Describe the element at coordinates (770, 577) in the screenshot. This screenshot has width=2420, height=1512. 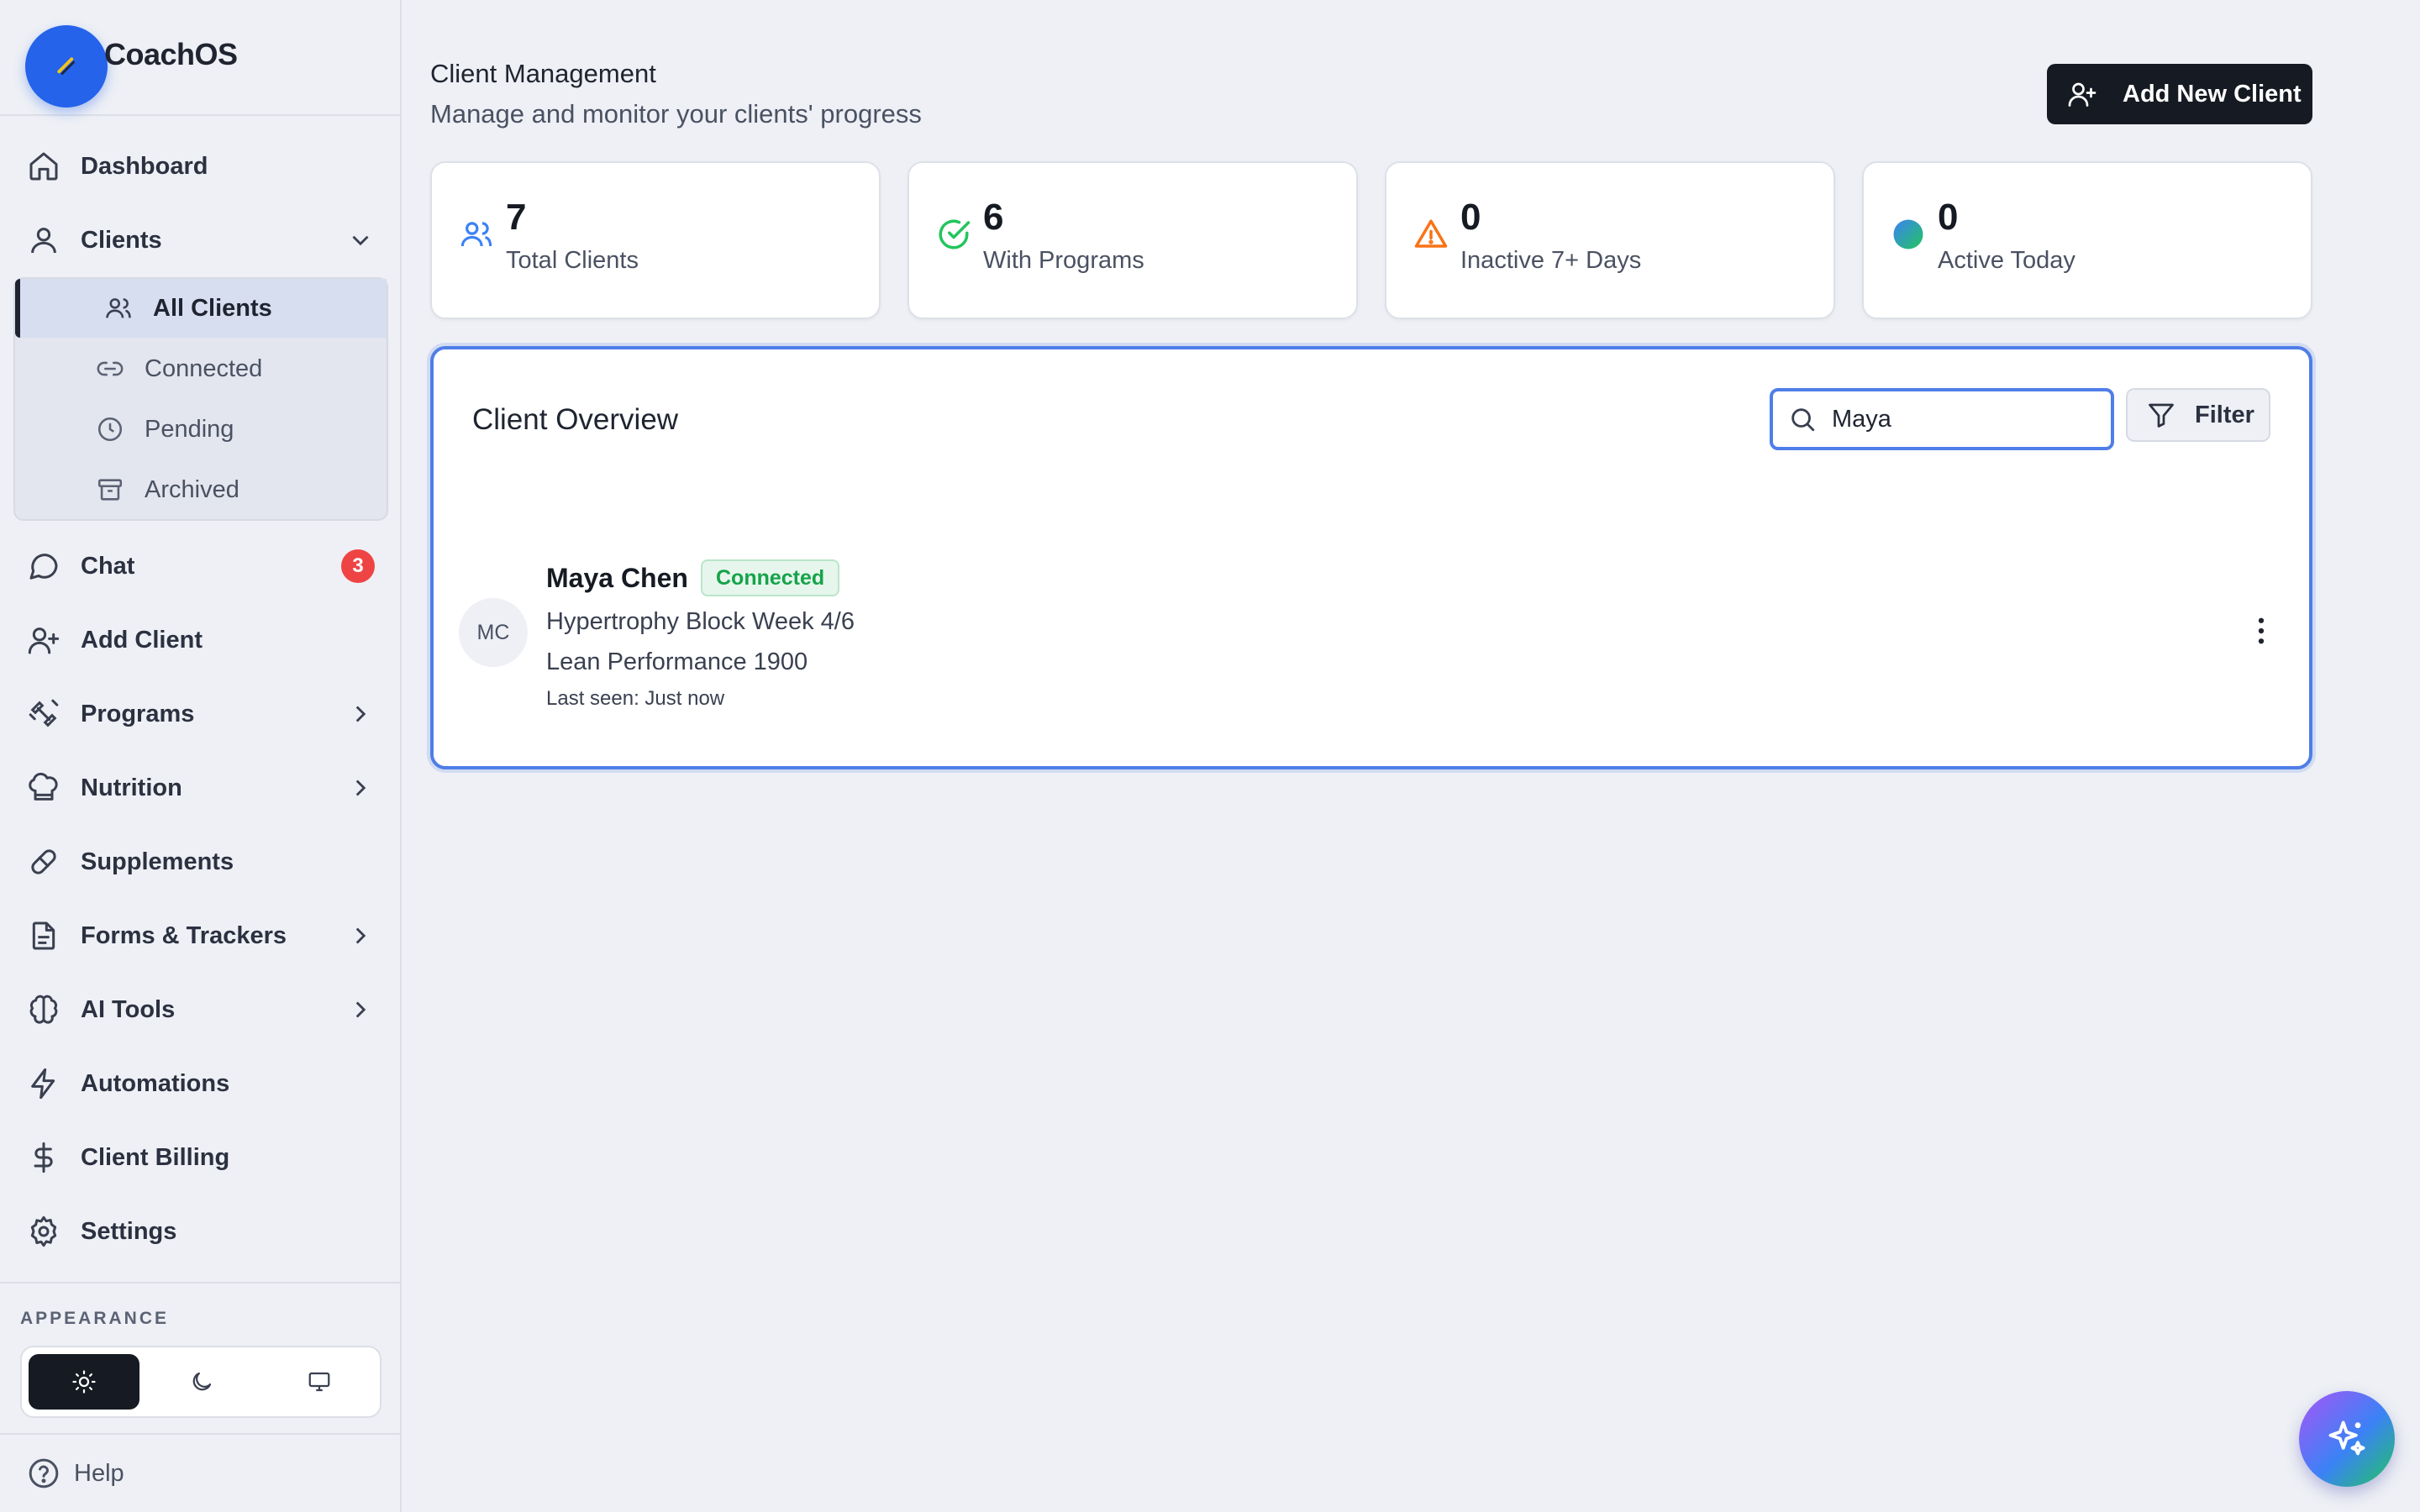
I see `status-badge: Connected` at that location.